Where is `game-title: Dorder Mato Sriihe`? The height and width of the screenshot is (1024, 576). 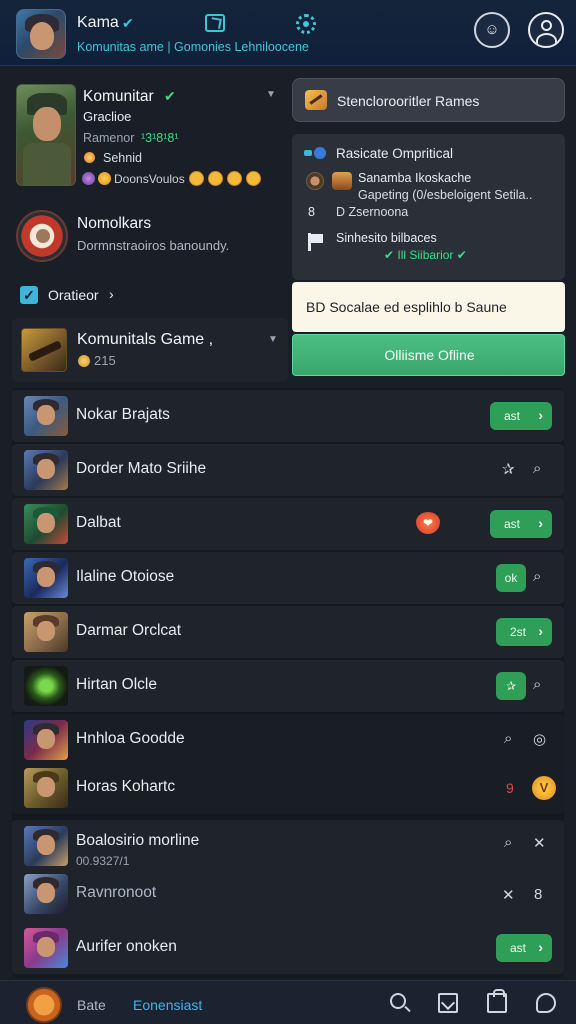 game-title: Dorder Mato Sriihe is located at coordinates (141, 468).